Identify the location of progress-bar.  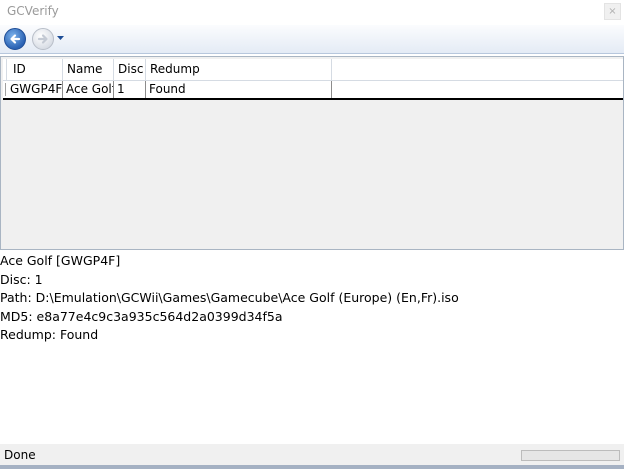
(570, 455).